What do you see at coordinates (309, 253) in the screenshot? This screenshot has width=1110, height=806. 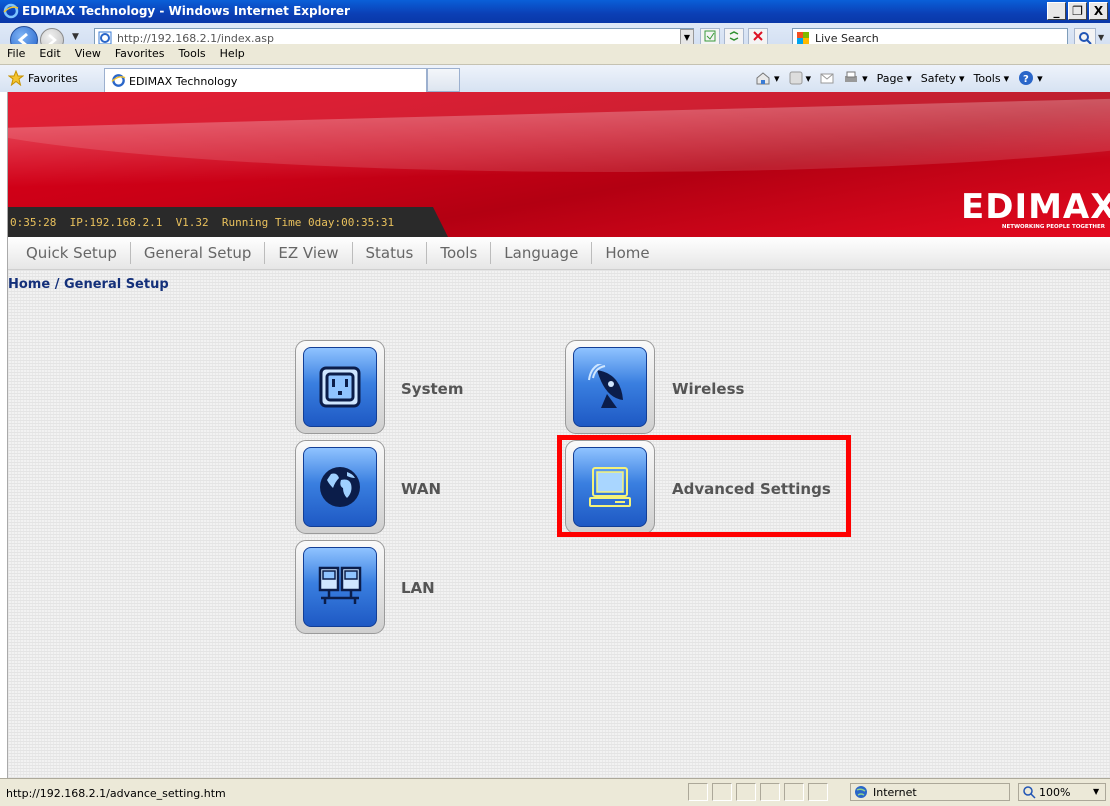 I see `nav-ez-view: EZ View` at bounding box center [309, 253].